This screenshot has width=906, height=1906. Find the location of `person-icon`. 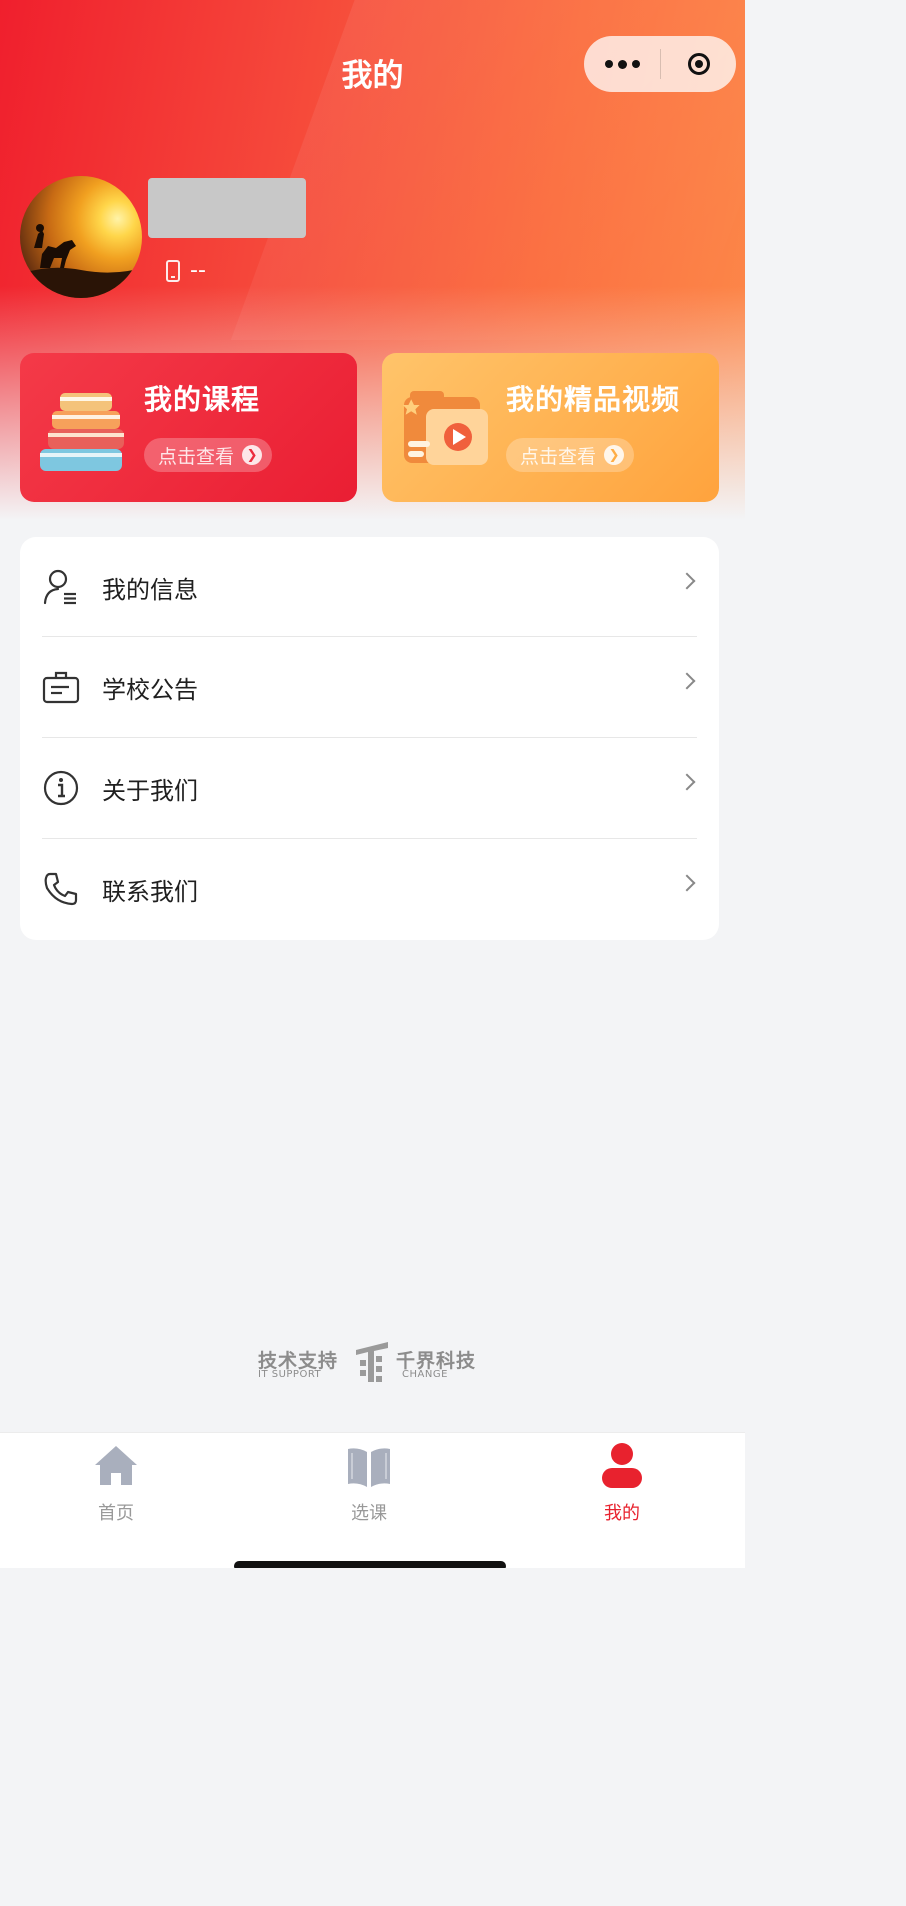

person-icon is located at coordinates (622, 1465).